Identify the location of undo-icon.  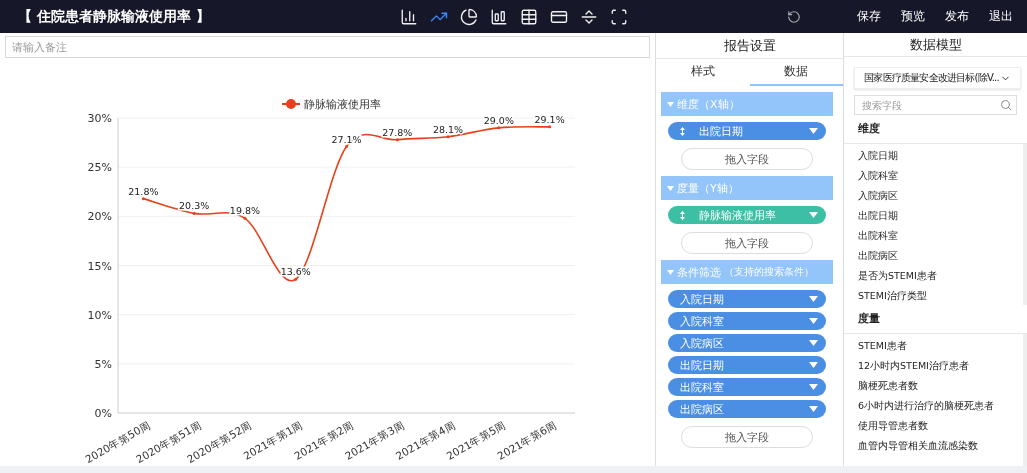
(794, 16).